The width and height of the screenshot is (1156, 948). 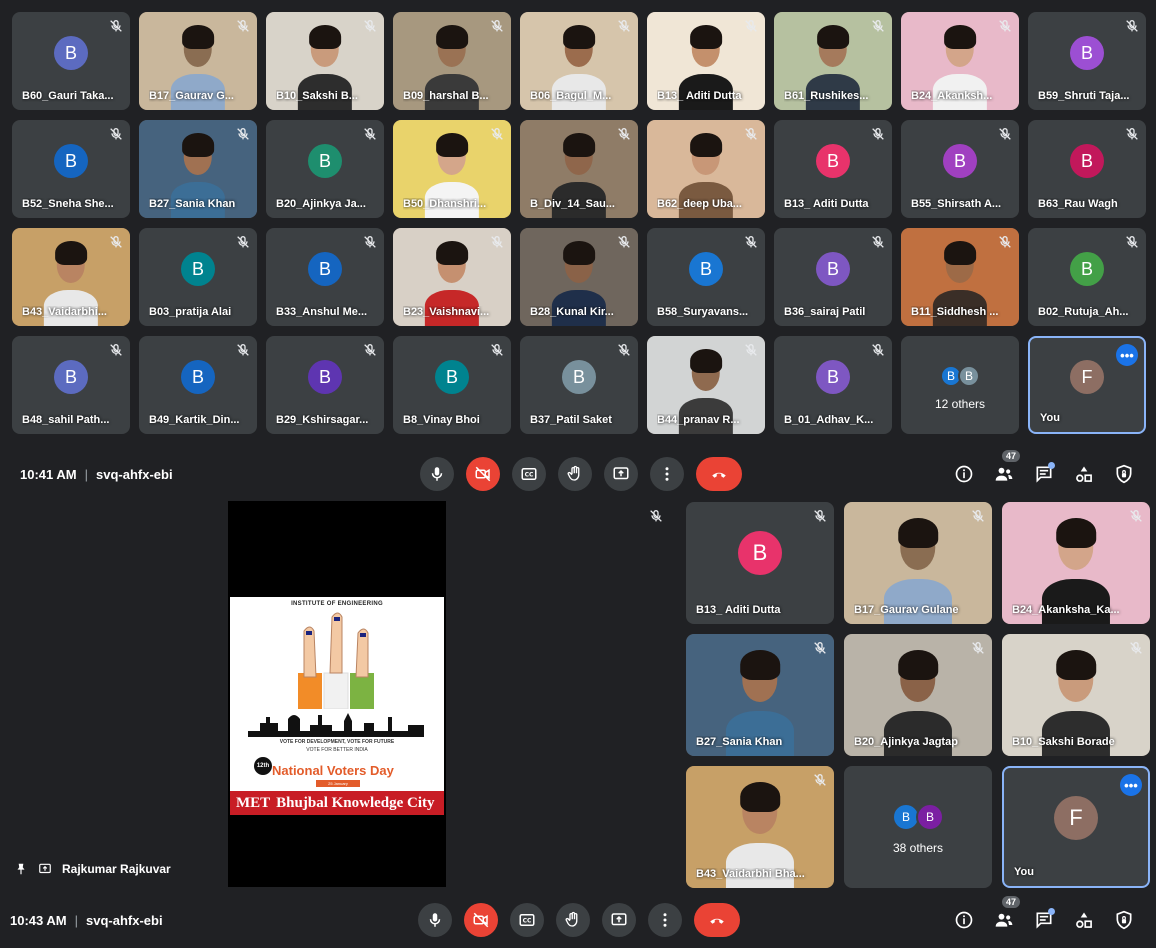 I want to click on participant-tile-b63-rau-wagh: B B63_Rau Wagh, so click(x=1087, y=169).